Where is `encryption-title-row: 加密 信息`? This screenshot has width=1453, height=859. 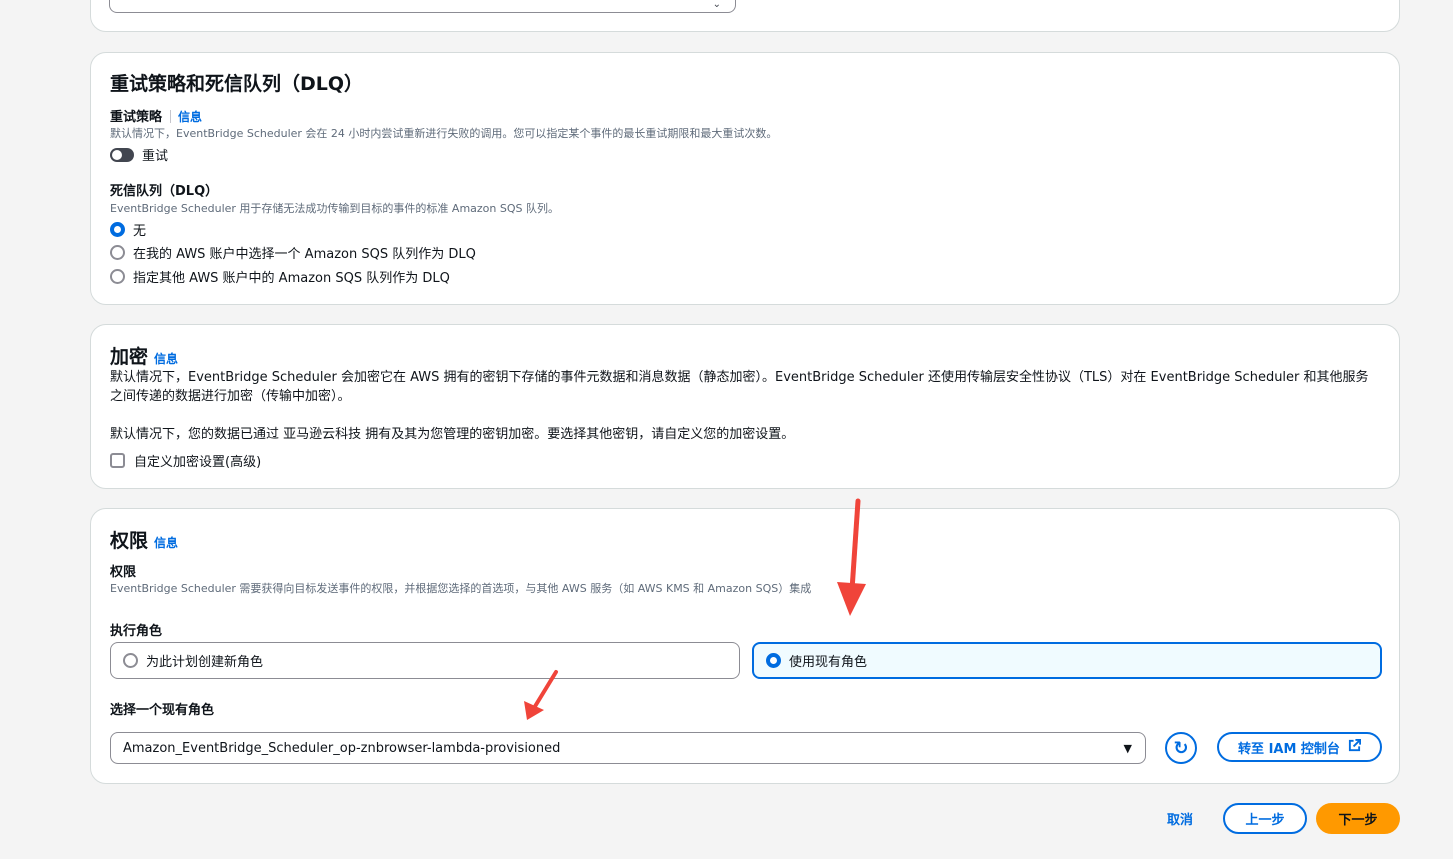 encryption-title-row: 加密 信息 is located at coordinates (144, 355).